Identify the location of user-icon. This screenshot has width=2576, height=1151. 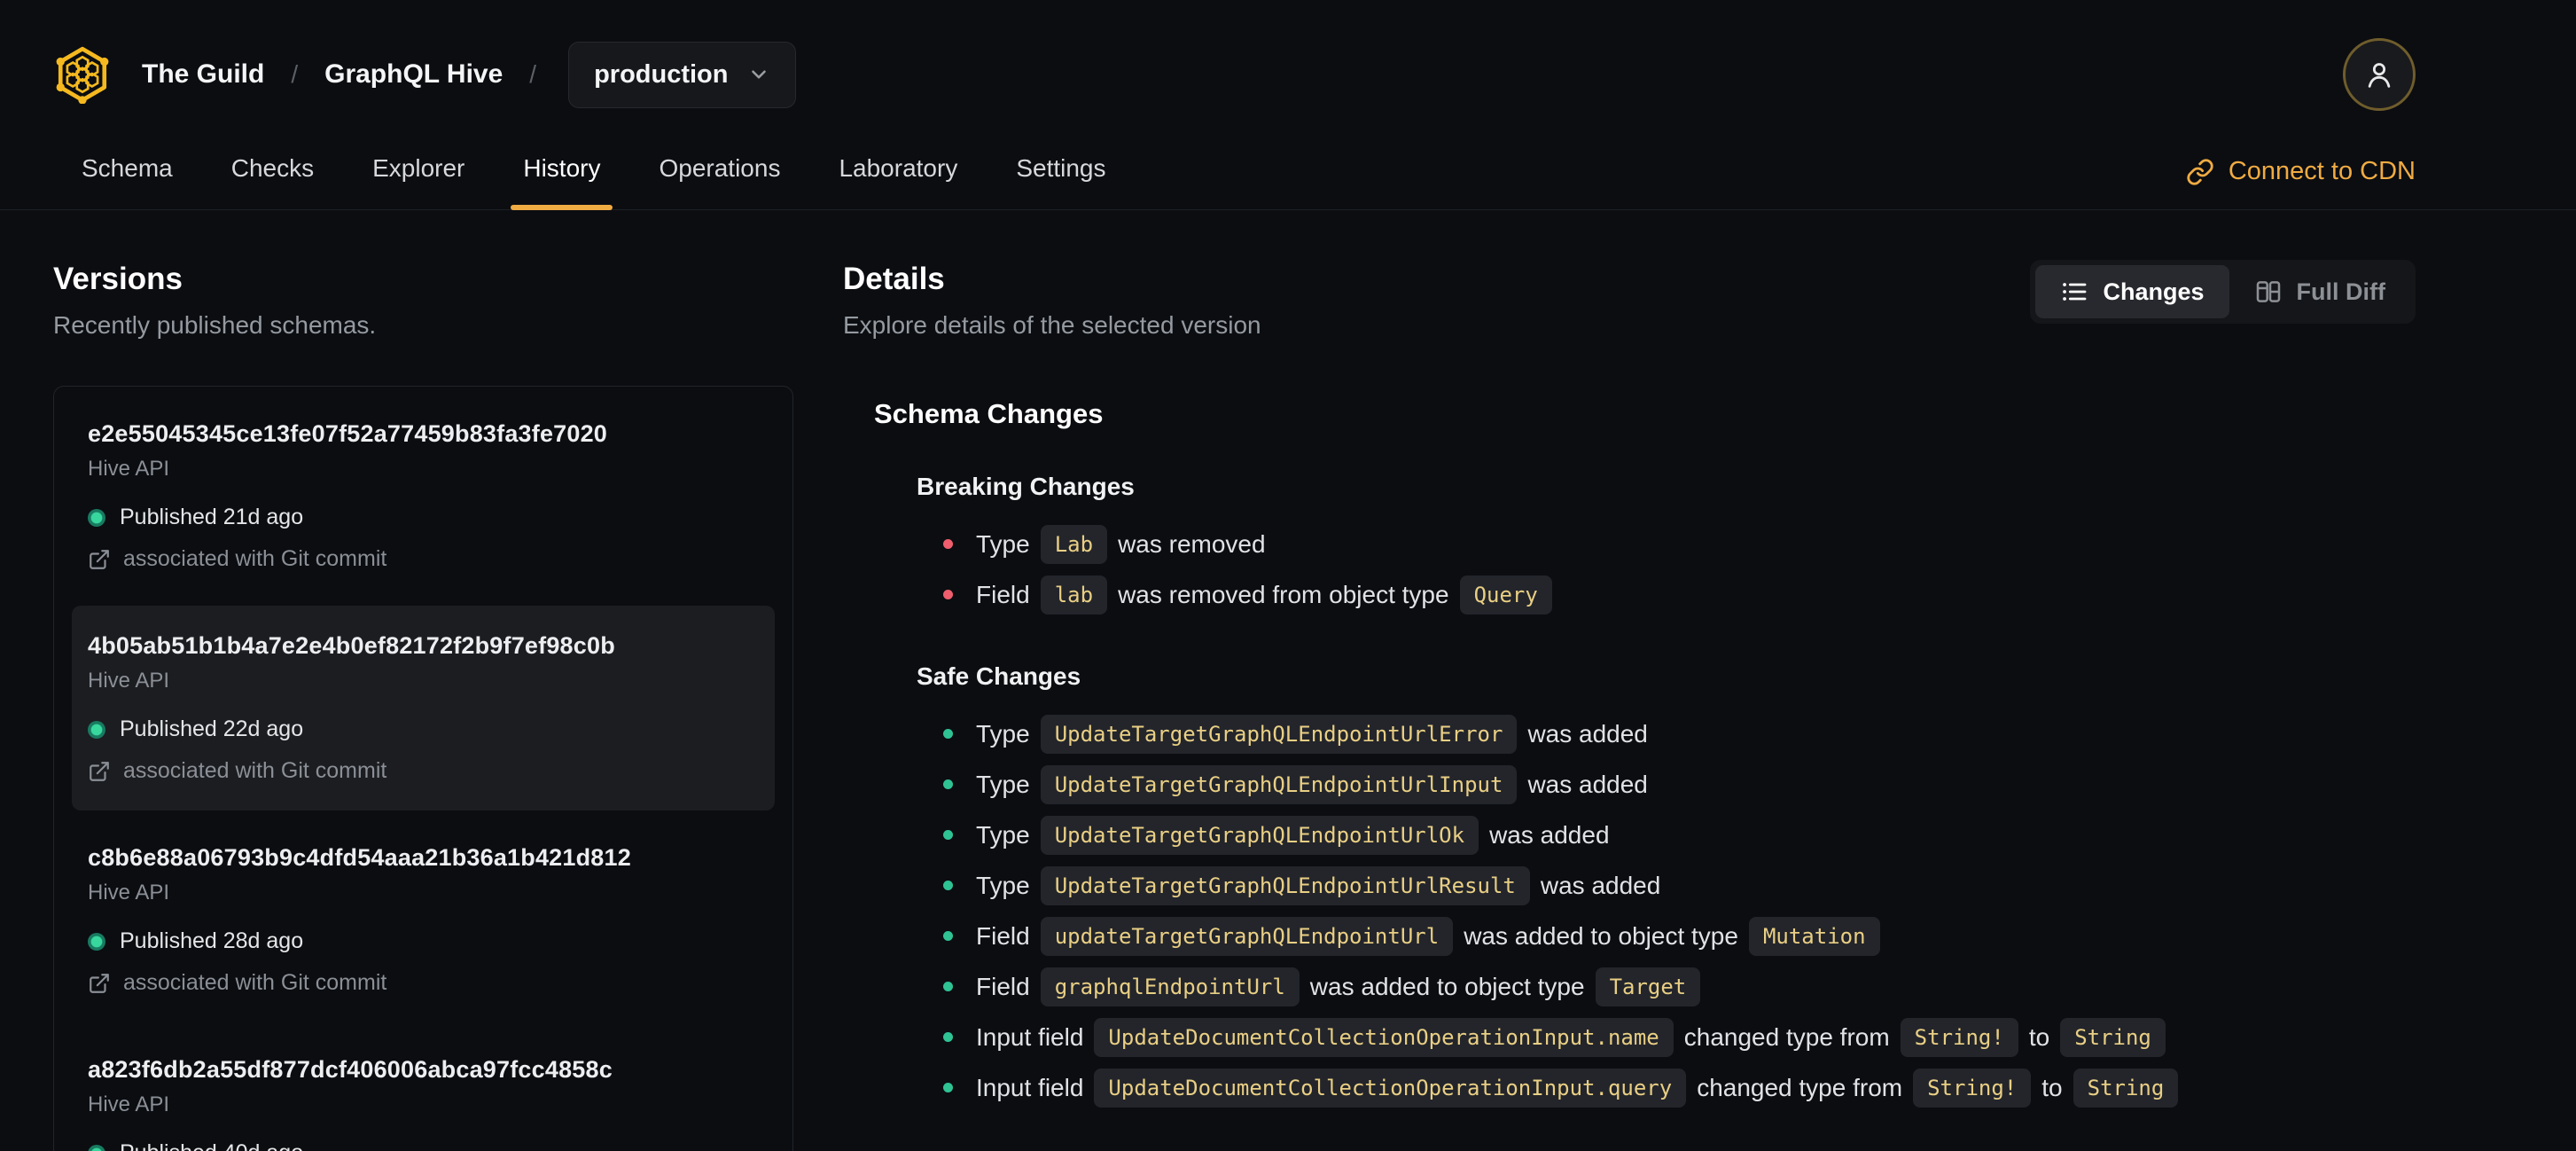
(2379, 74).